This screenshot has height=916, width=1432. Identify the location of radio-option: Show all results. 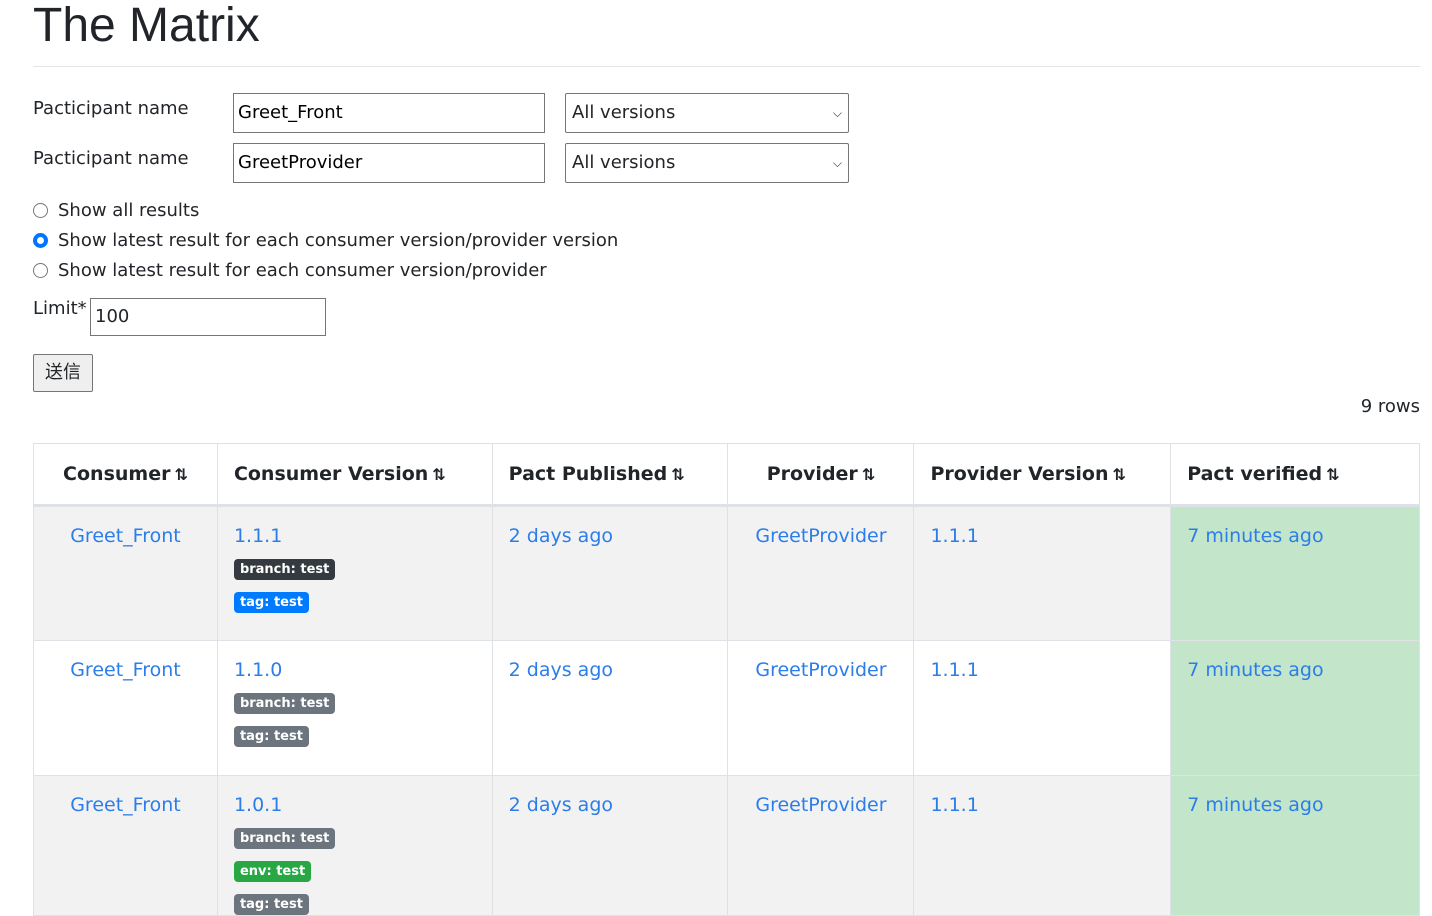
(116, 210).